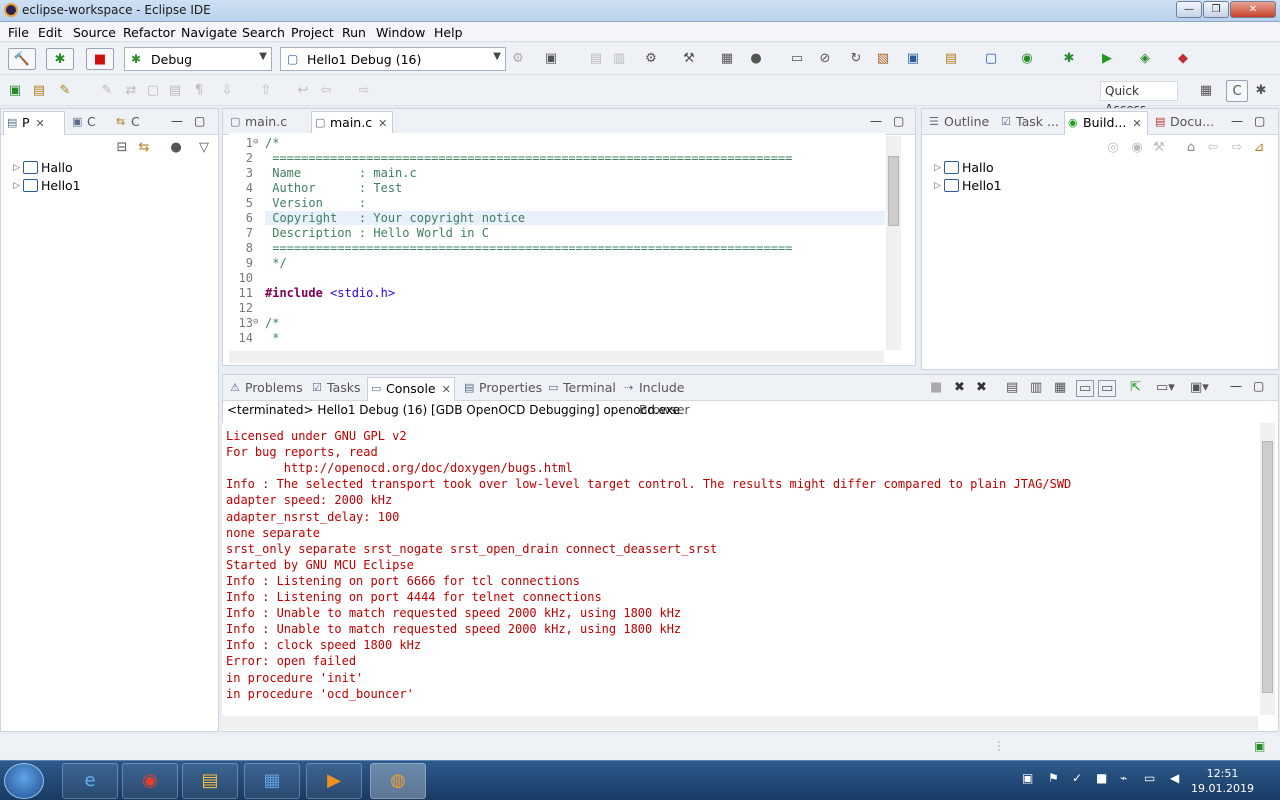  What do you see at coordinates (1012, 387) in the screenshot?
I see `clear-console-icon: ▤` at bounding box center [1012, 387].